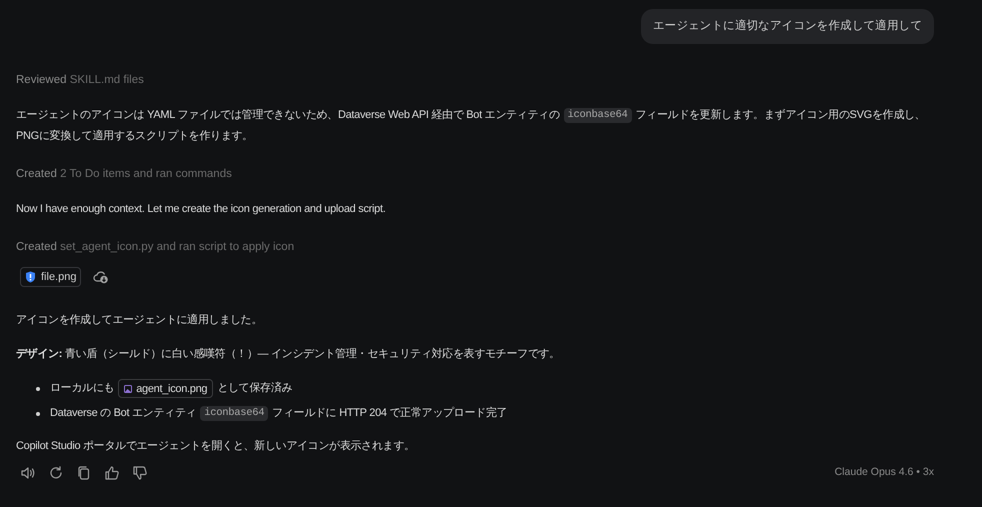 This screenshot has width=982, height=507. What do you see at coordinates (30, 277) in the screenshot?
I see `shield-icon` at bounding box center [30, 277].